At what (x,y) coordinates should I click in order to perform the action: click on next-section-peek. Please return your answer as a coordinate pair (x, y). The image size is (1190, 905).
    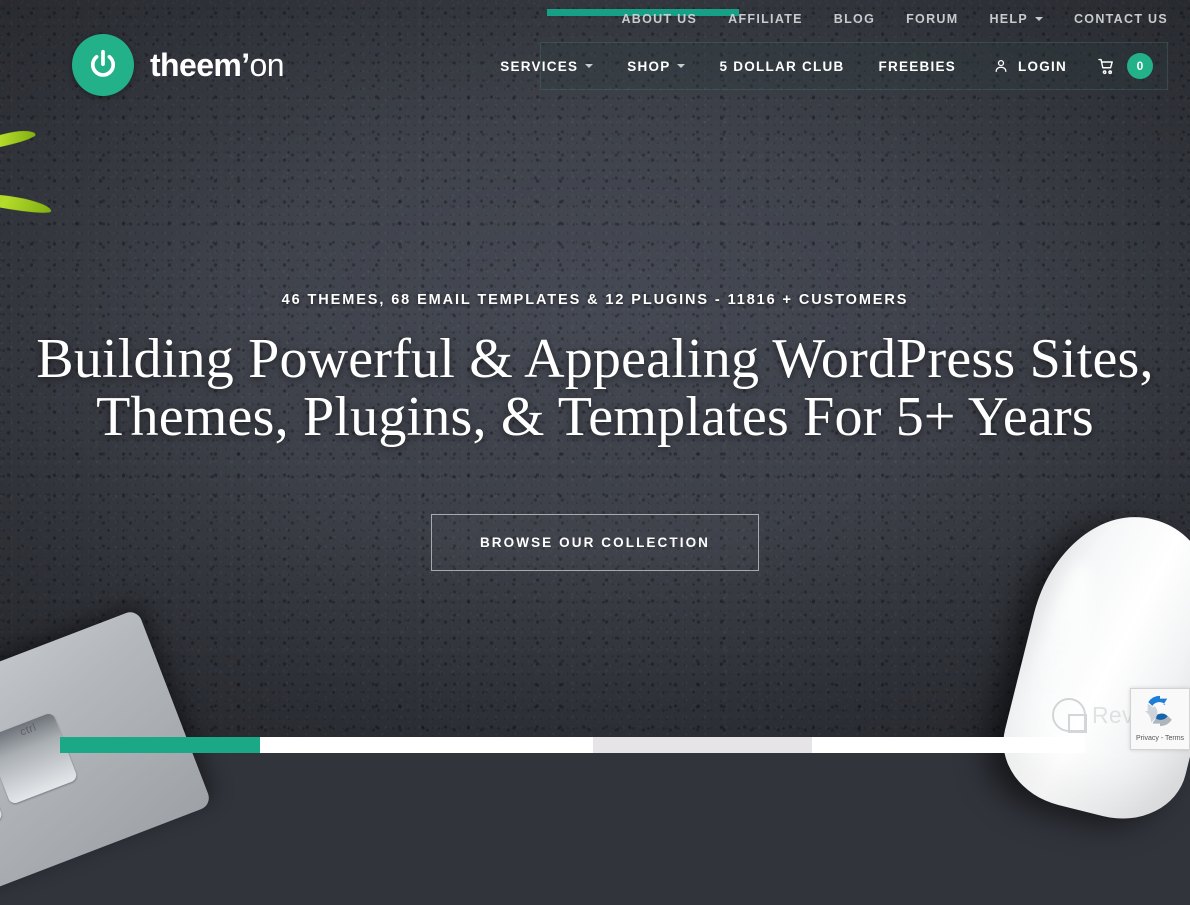
    Looking at the image, I should click on (572, 745).